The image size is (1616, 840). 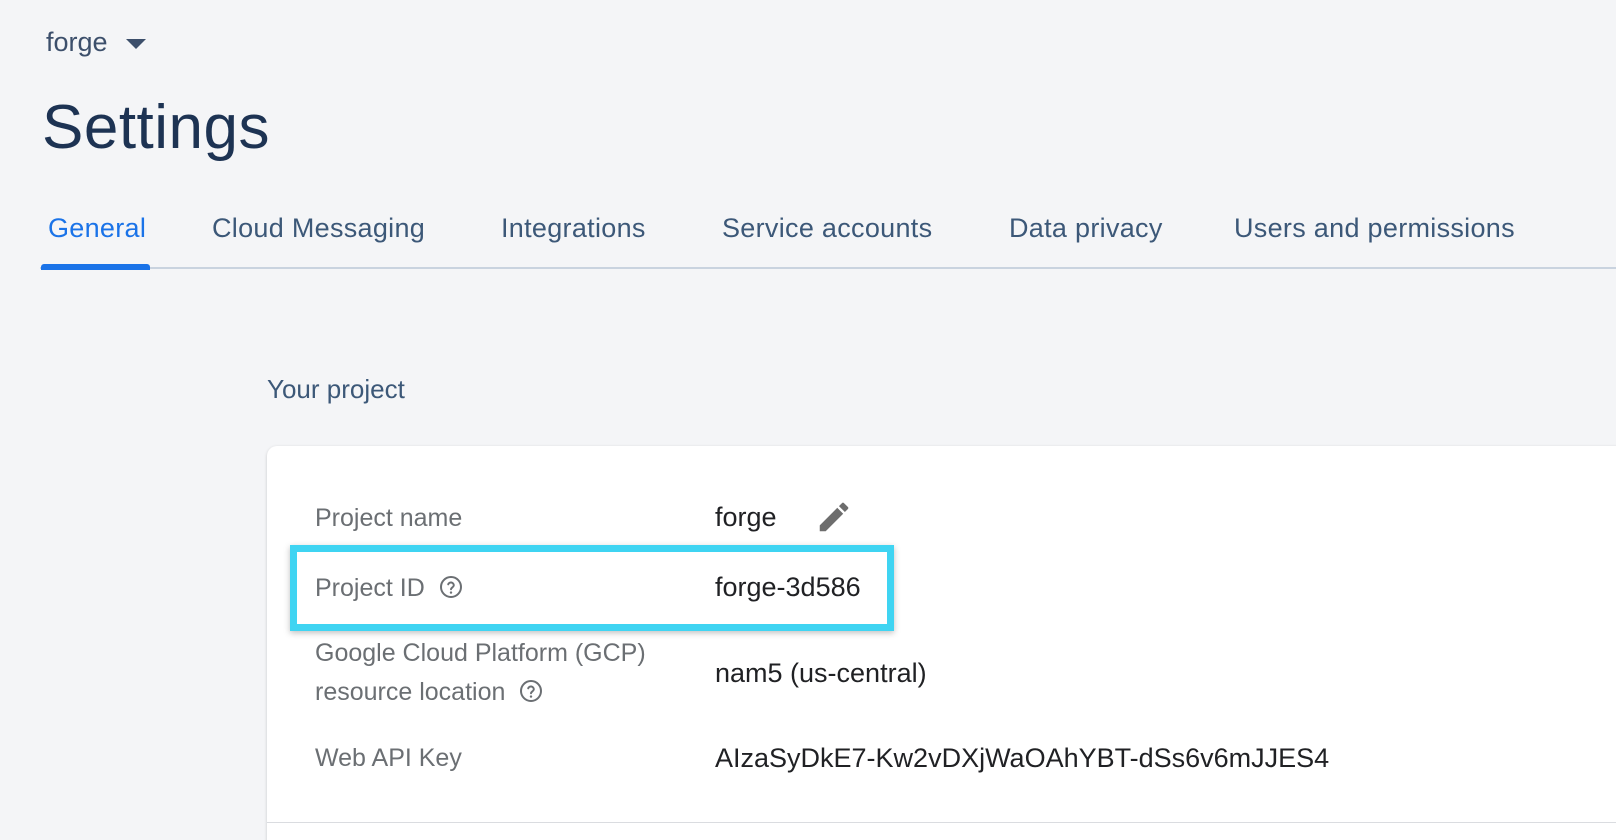 I want to click on project-switcher: forge, so click(x=96, y=42).